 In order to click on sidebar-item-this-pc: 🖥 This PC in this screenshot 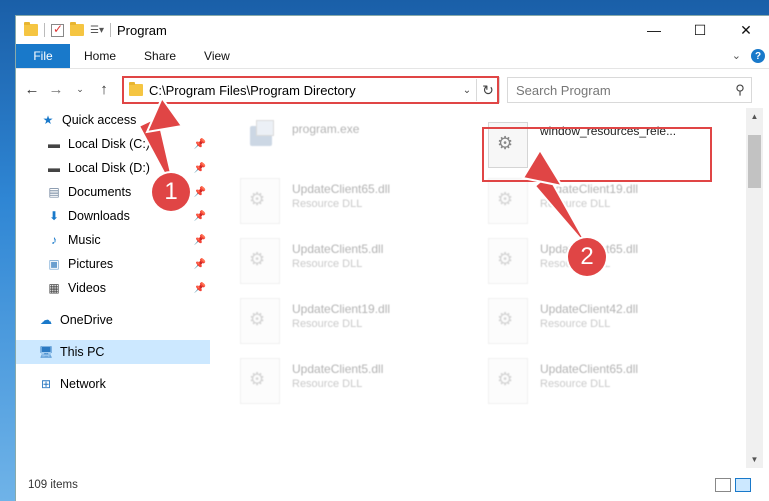, I will do `click(113, 352)`.